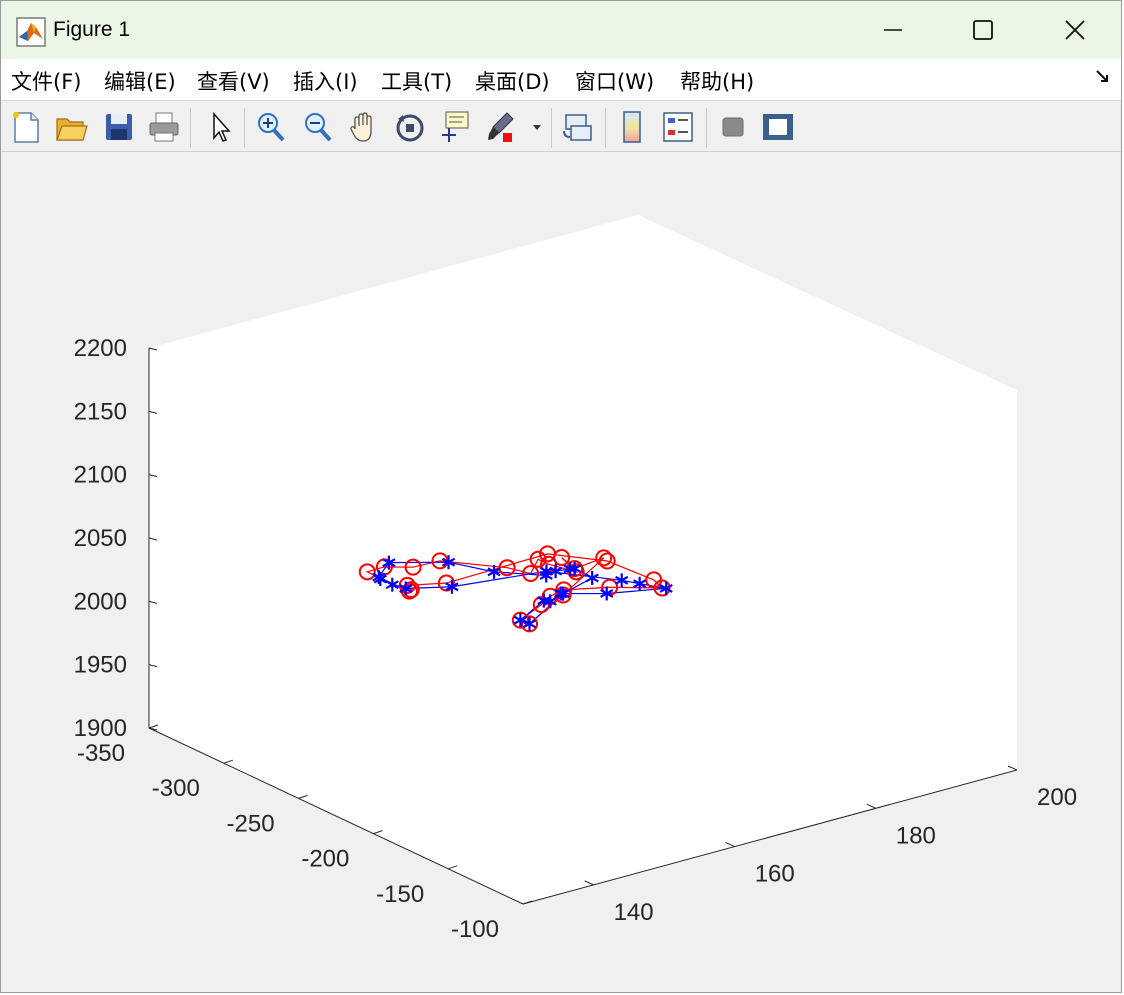 The image size is (1124, 995). I want to click on data-cursor-icon, so click(455, 127).